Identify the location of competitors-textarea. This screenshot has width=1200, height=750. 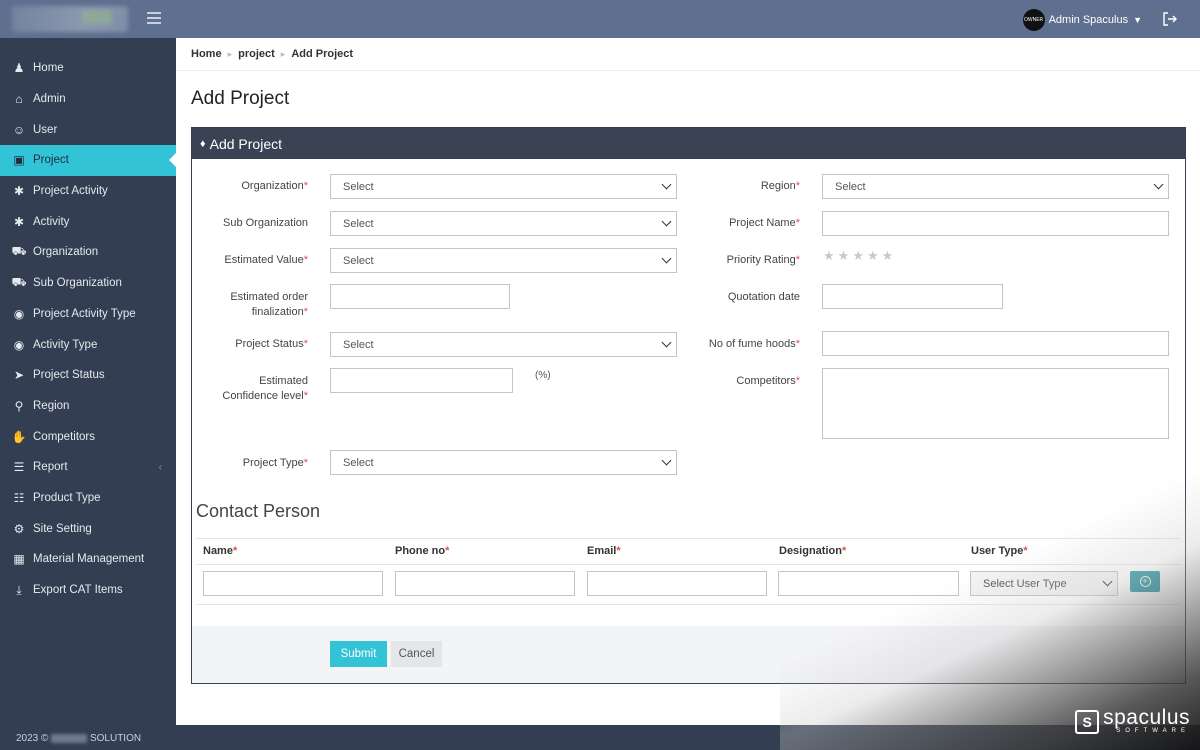
(995, 403).